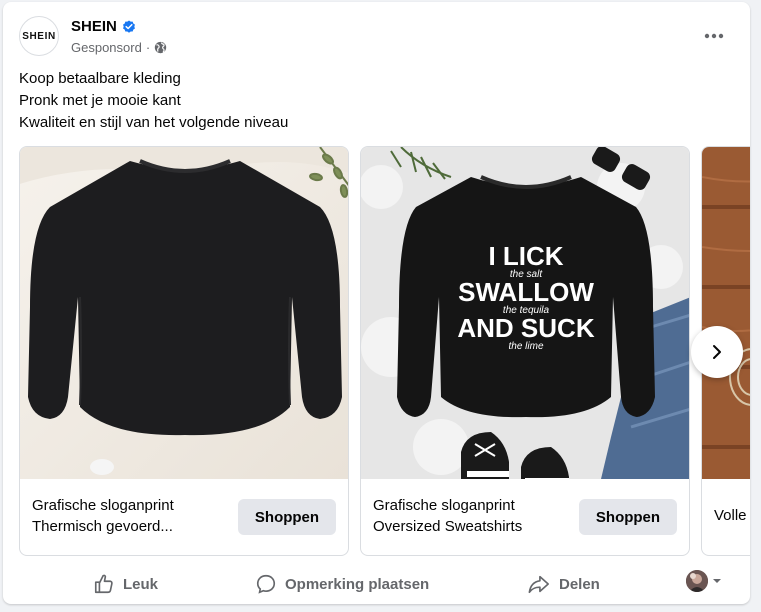 This screenshot has height=612, width=761. What do you see at coordinates (697, 581) in the screenshot?
I see `user-avatar` at bounding box center [697, 581].